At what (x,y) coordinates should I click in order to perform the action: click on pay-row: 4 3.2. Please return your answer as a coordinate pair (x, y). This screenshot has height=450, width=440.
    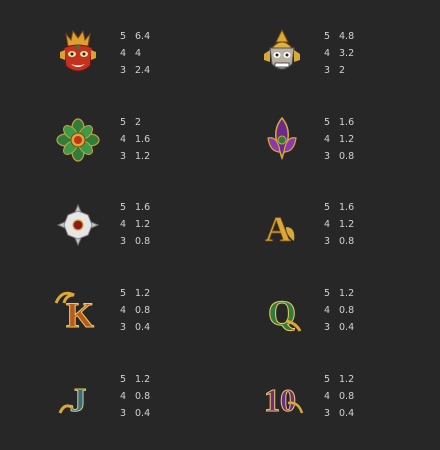
    Looking at the image, I should click on (339, 53).